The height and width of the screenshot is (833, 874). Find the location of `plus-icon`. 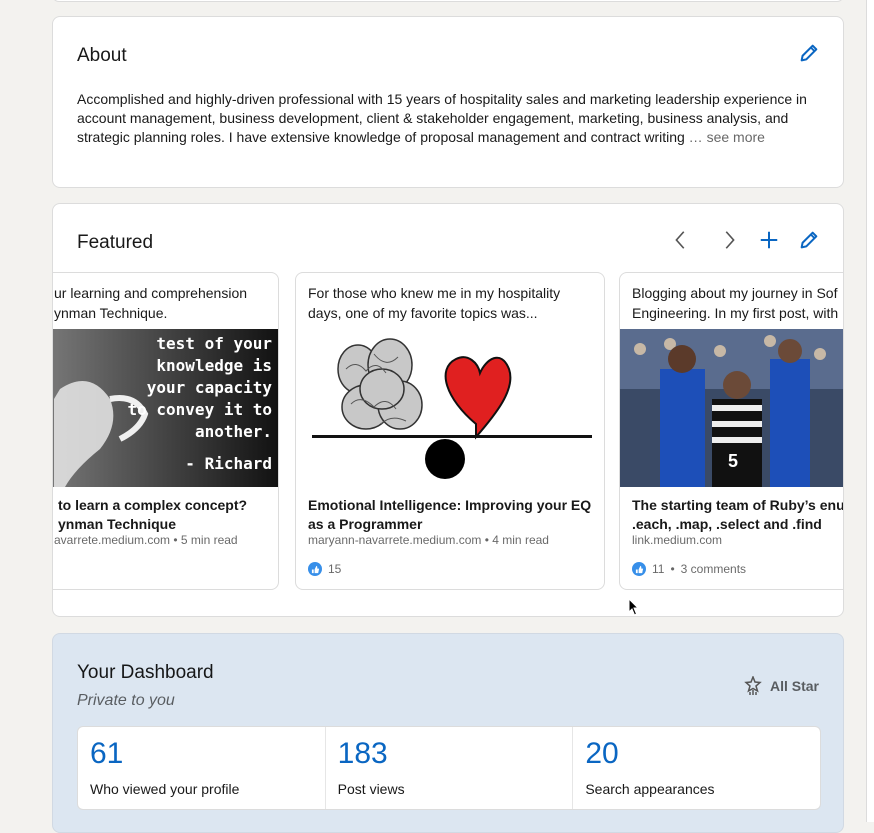

plus-icon is located at coordinates (769, 240).